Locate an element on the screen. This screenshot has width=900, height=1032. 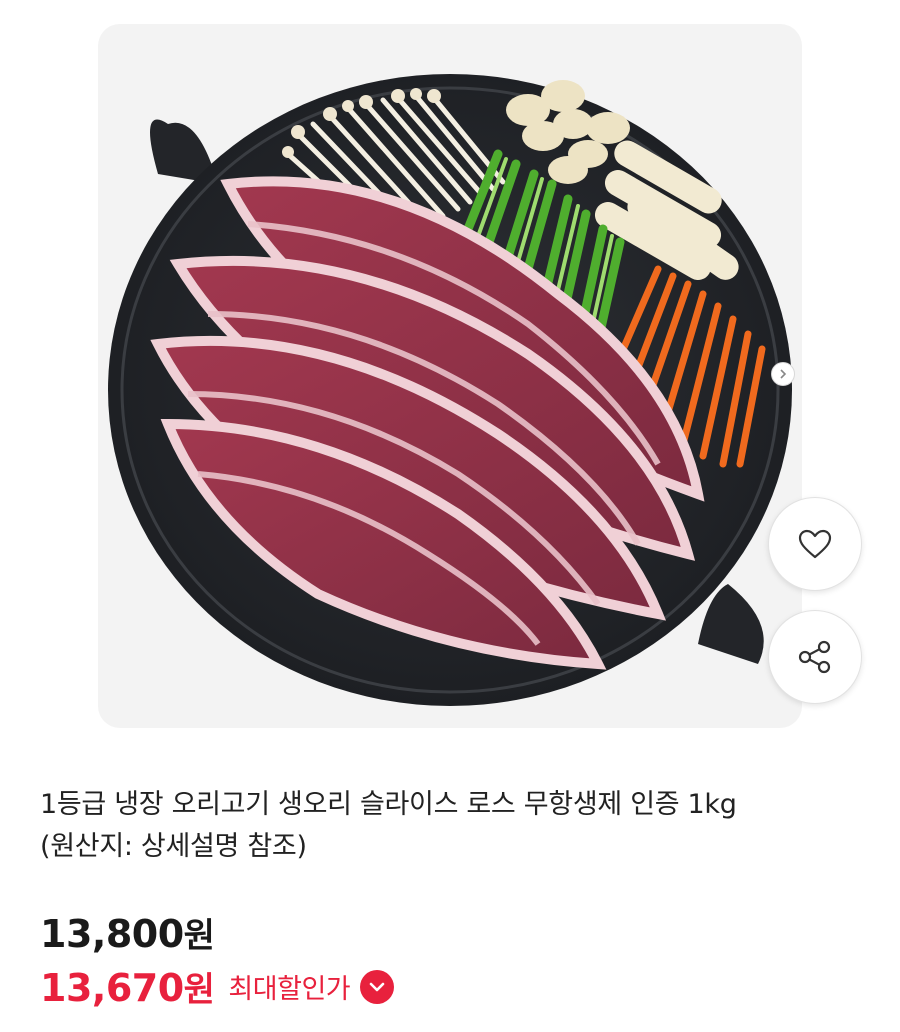
chevron-right-icon is located at coordinates (783, 374).